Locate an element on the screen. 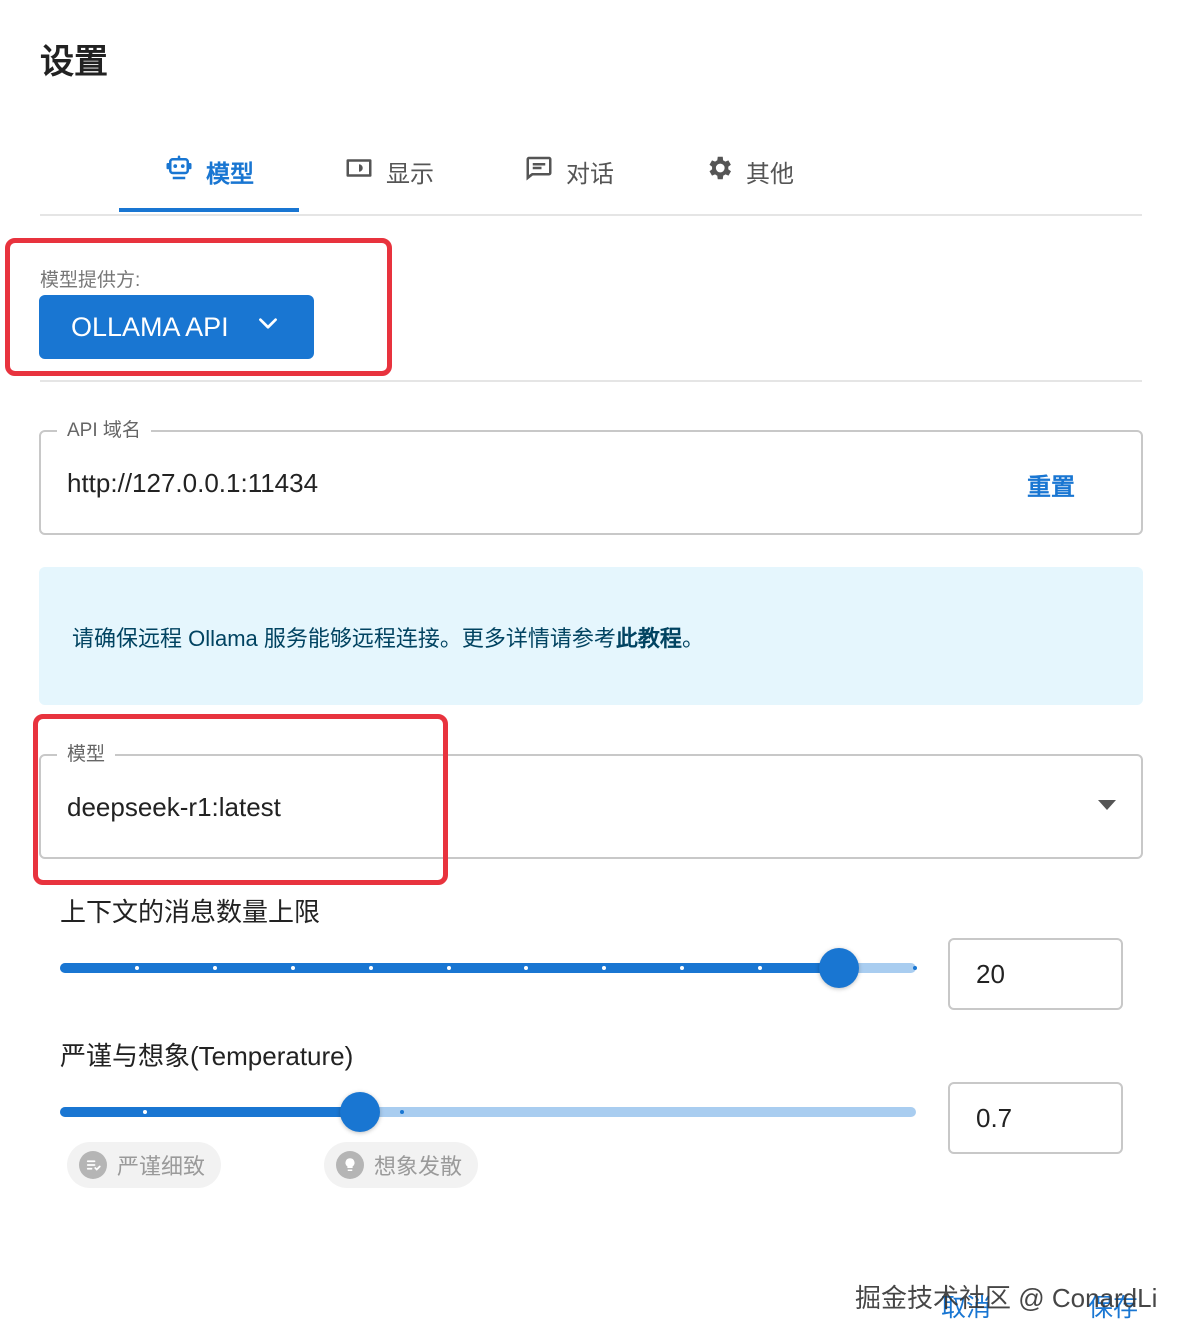 Image resolution: width=1182 pixels, height=1340 pixels. active-tab-indicator is located at coordinates (209, 210).